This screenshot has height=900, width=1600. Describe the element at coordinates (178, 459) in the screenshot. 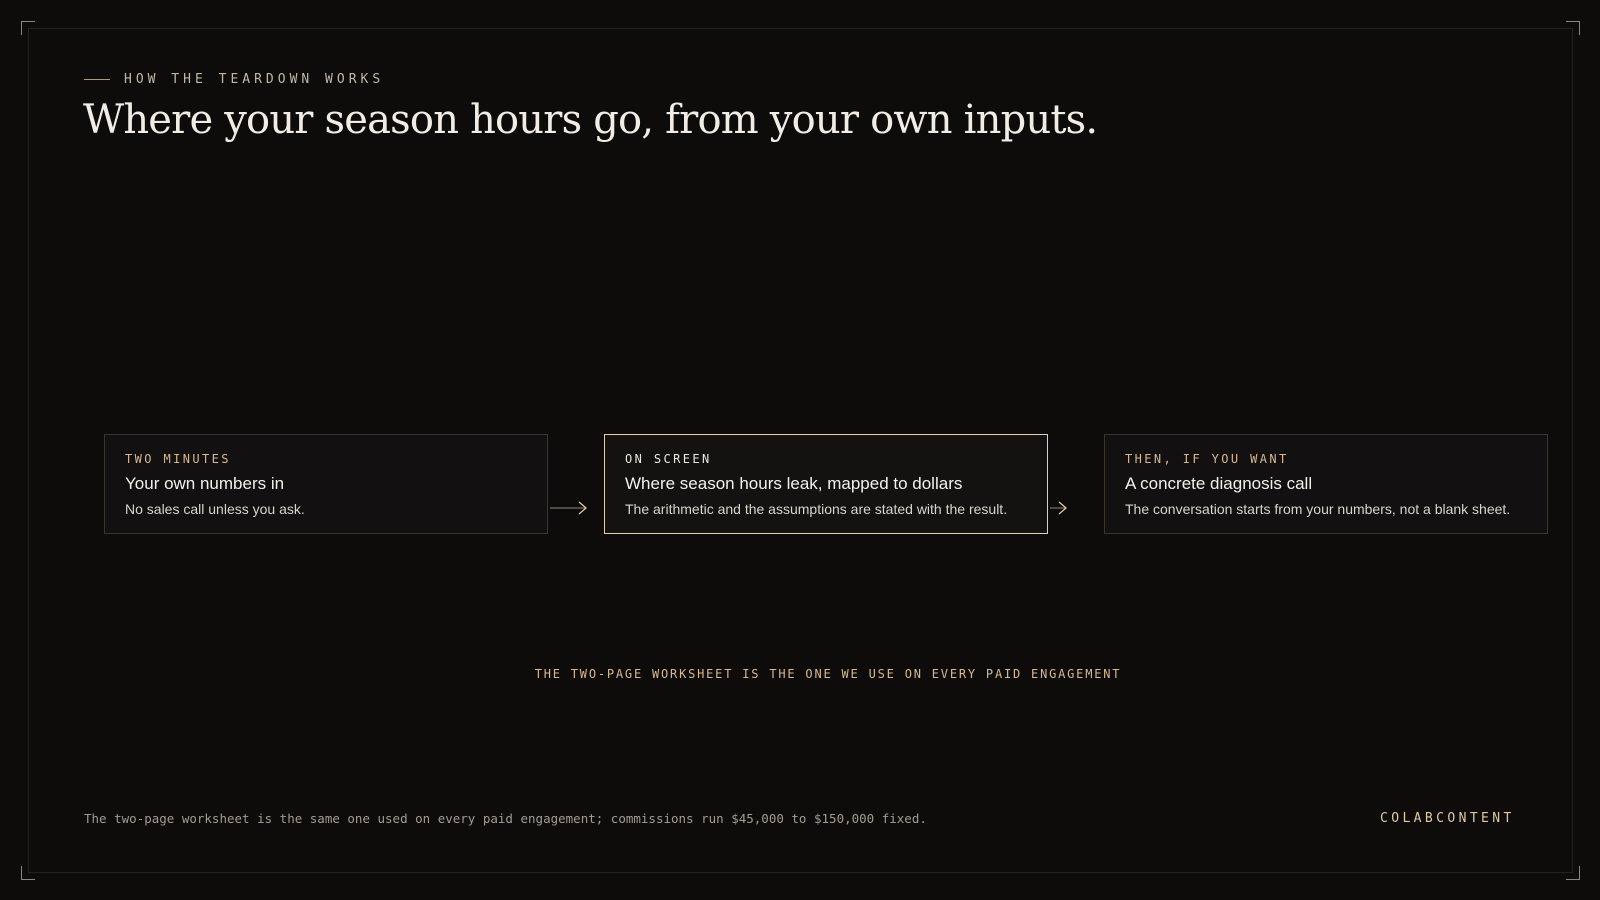

I see `step-kicker: TWO MINUTES` at that location.